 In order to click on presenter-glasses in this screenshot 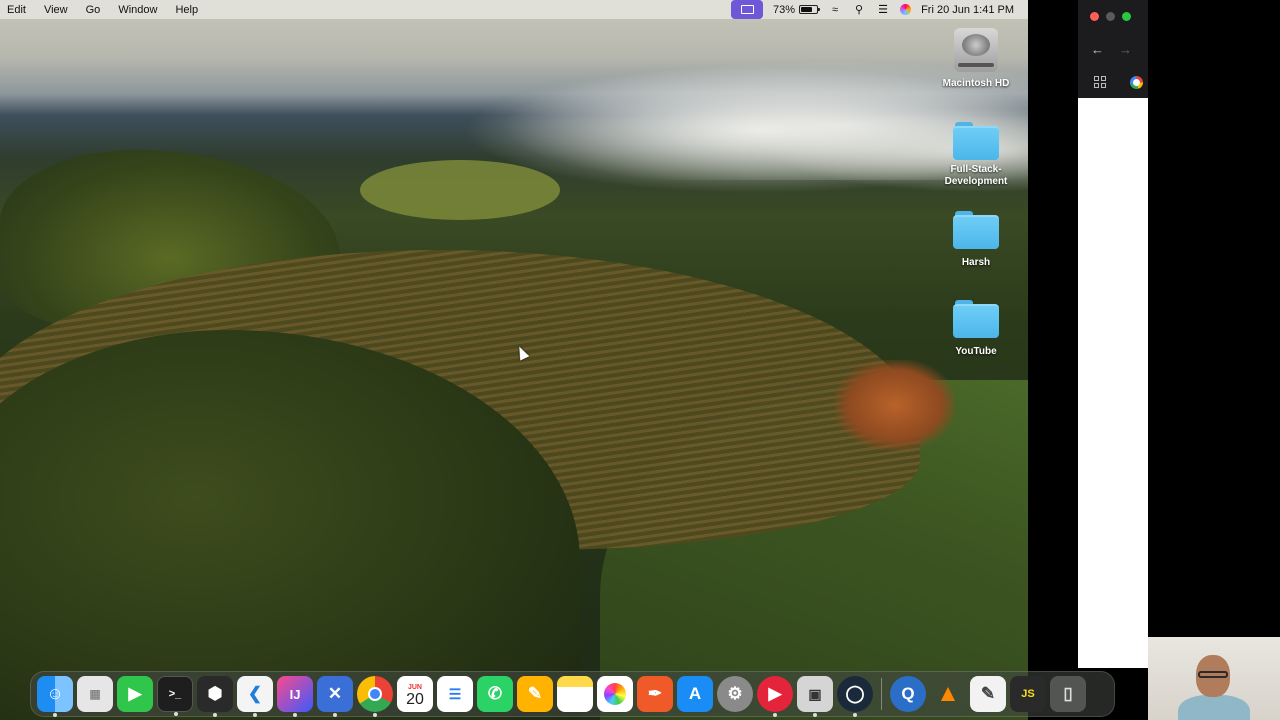, I will do `click(1213, 674)`.